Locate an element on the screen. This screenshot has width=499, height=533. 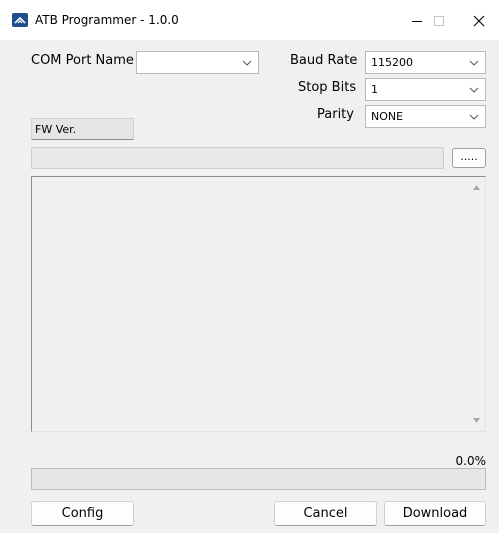
maximize-button is located at coordinates (439, 21).